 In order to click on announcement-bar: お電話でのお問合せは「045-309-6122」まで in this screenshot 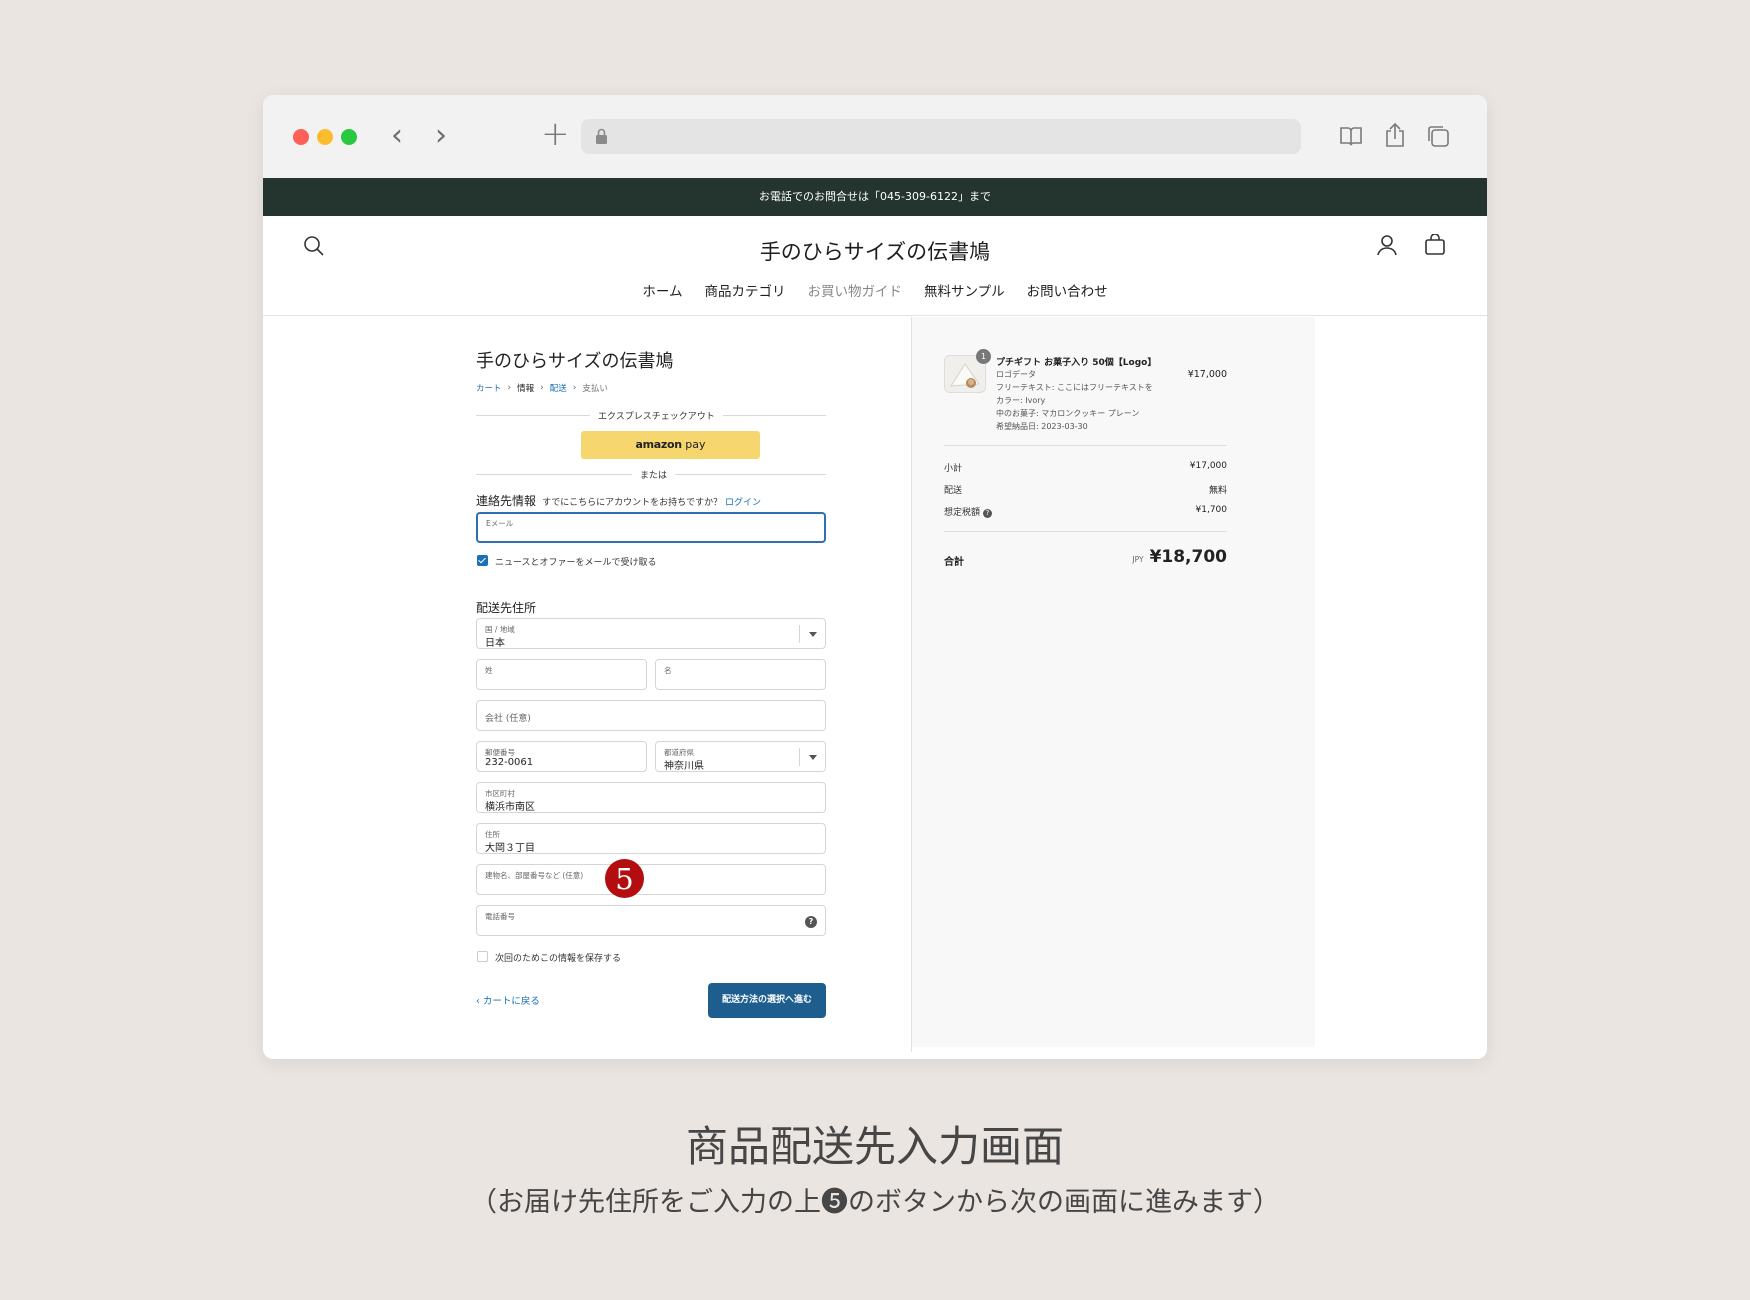, I will do `click(875, 197)`.